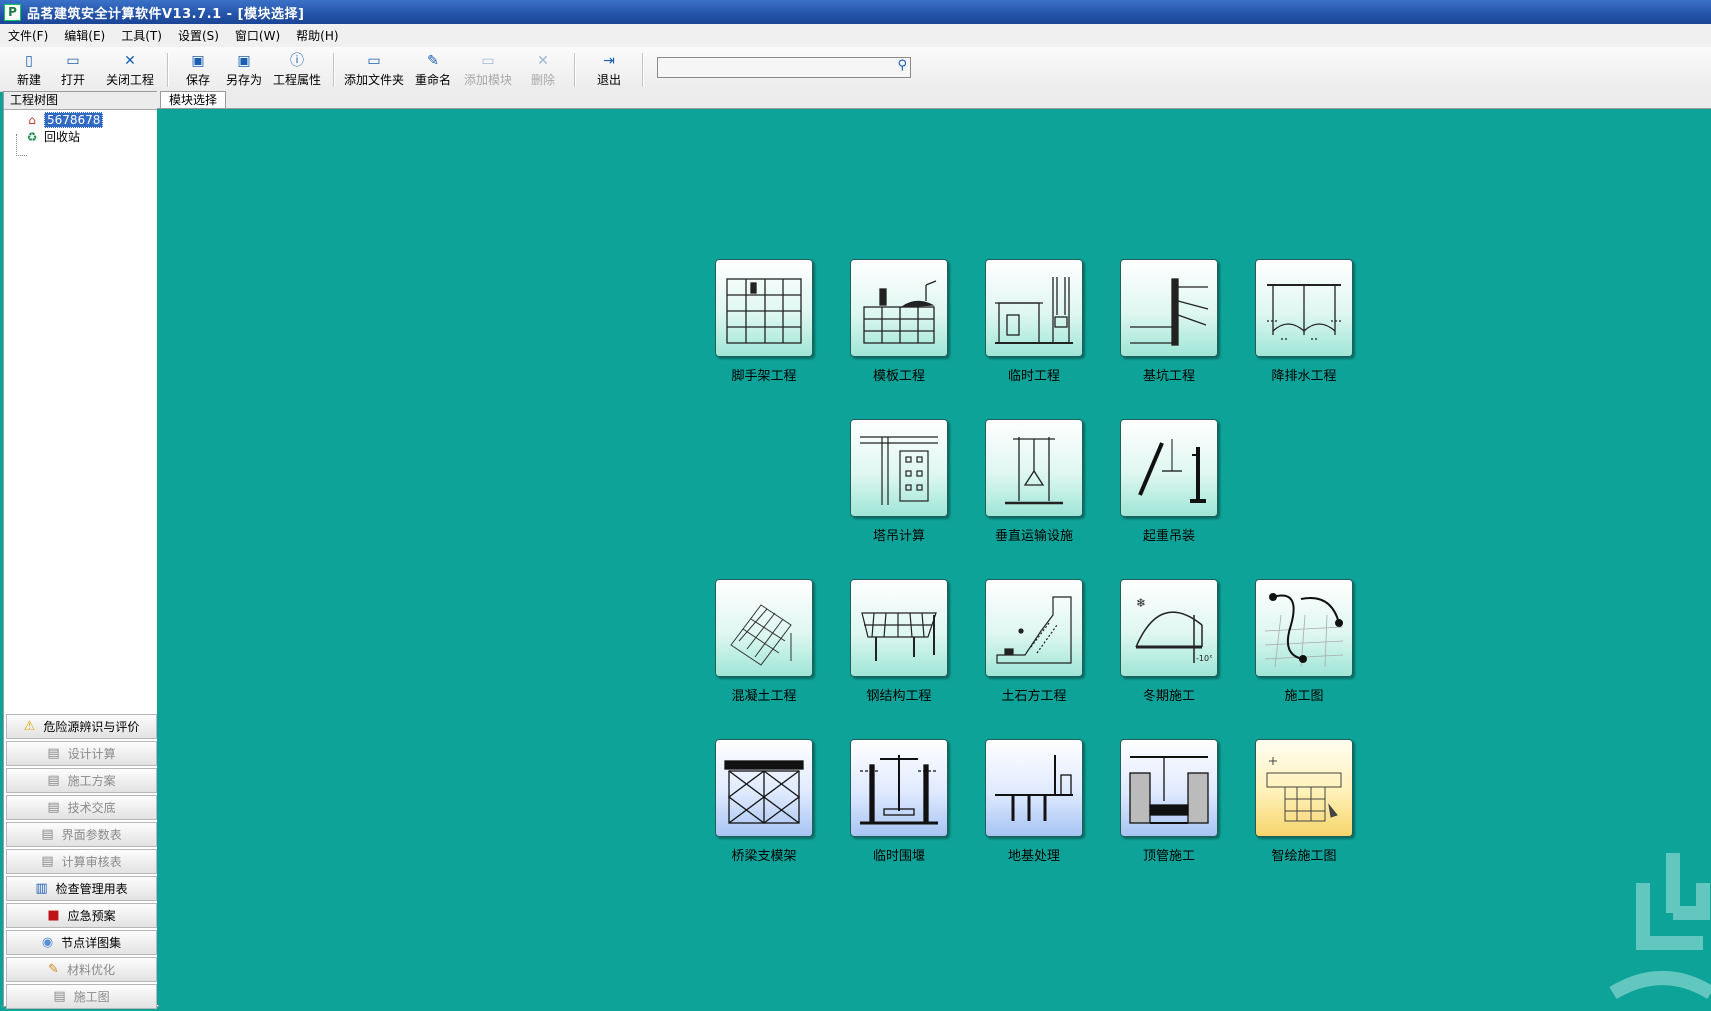  I want to click on delete-label: 删除, so click(542, 80).